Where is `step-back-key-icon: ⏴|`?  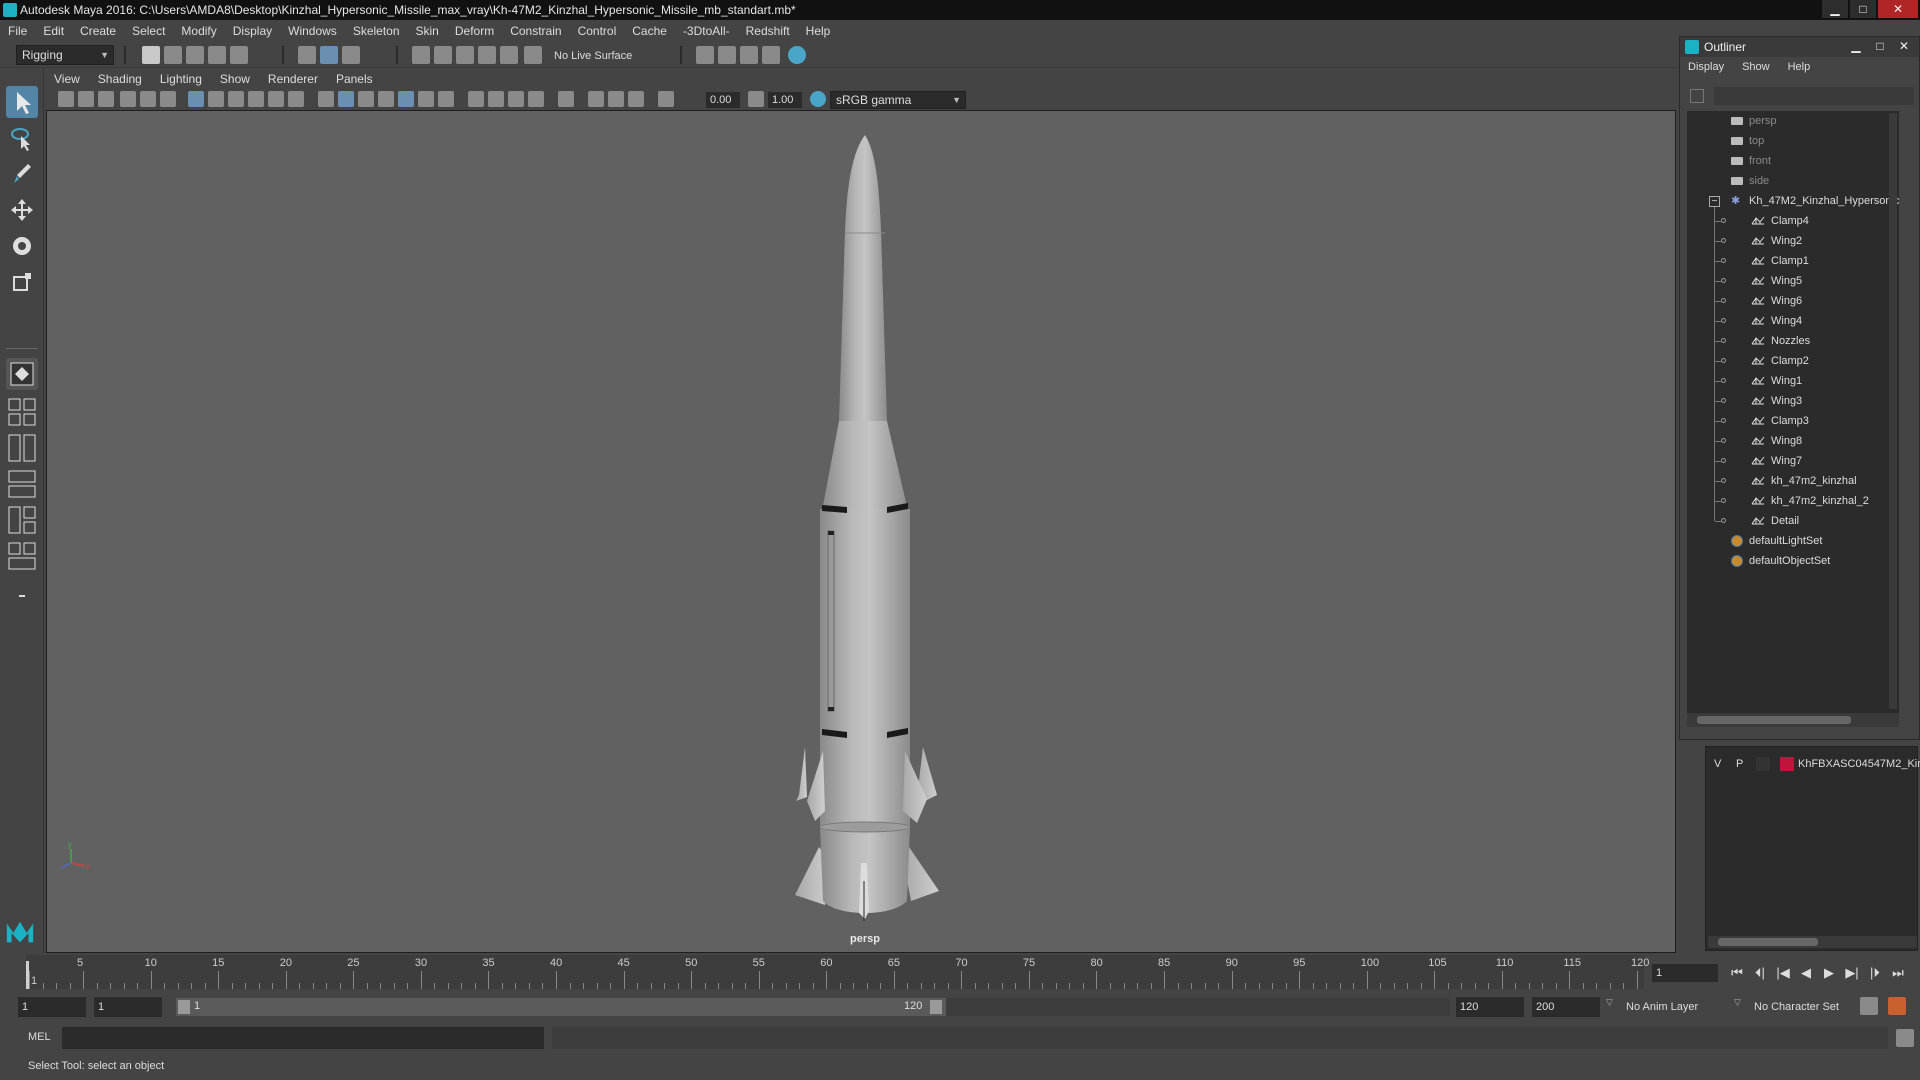 step-back-key-icon: ⏴| is located at coordinates (1760, 973).